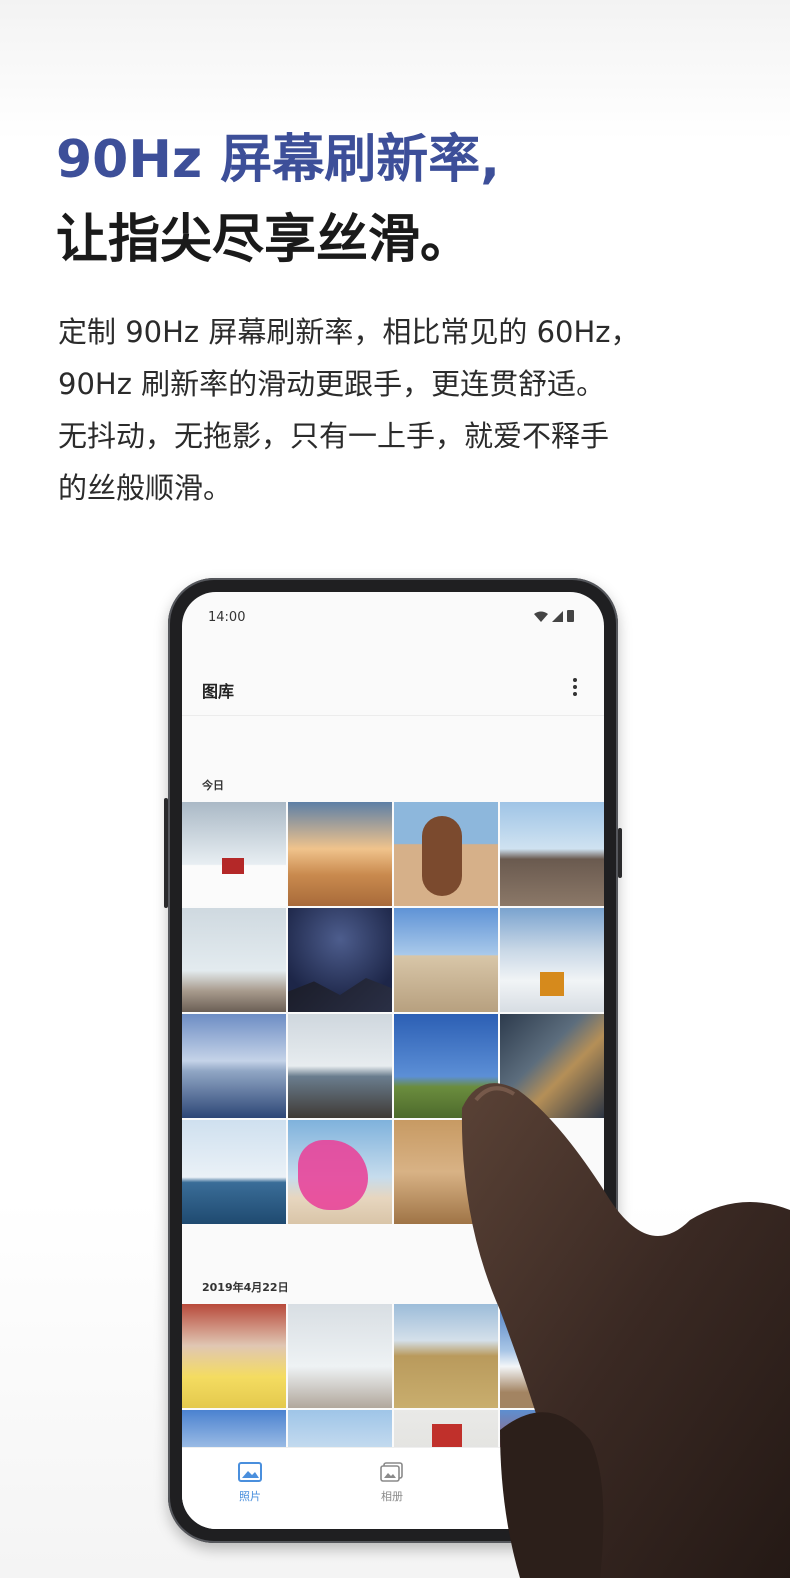  Describe the element at coordinates (245, 1287) in the screenshot. I see `section-label-date: 2019年4月22日` at that location.